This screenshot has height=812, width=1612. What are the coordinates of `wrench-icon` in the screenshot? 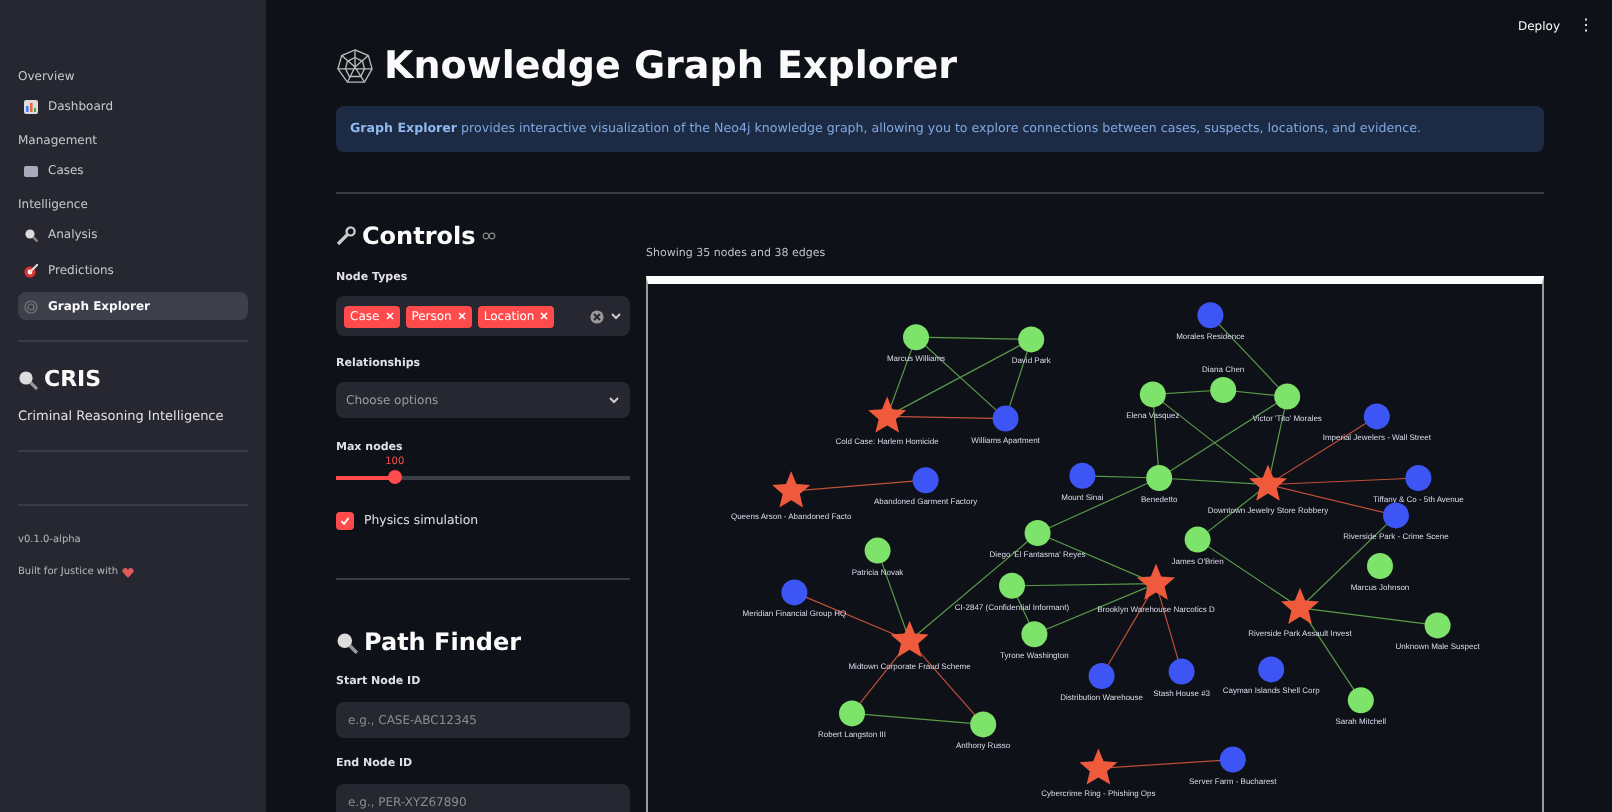 It's located at (346, 236).